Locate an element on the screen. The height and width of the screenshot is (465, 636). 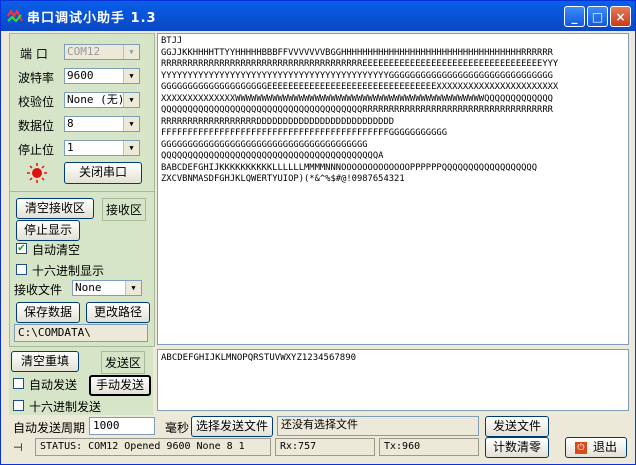
baud-label: 波特率 is located at coordinates (36, 78).